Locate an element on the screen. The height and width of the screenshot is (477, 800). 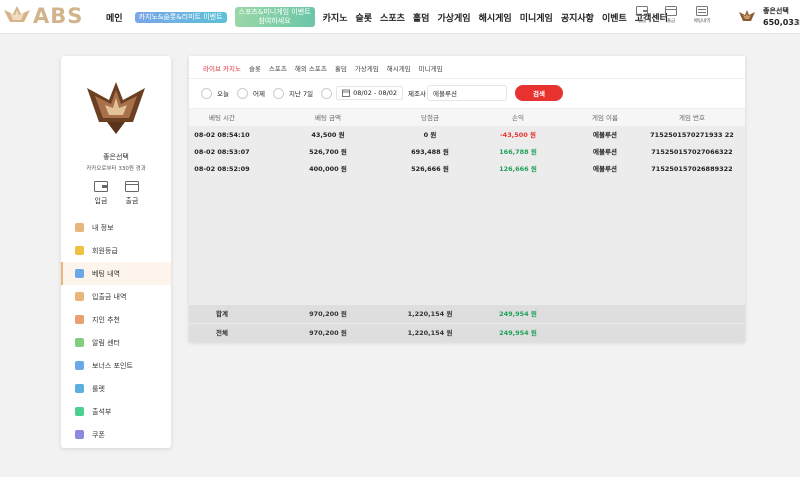
column-header: 베팅 시간 is located at coordinates (222, 118).